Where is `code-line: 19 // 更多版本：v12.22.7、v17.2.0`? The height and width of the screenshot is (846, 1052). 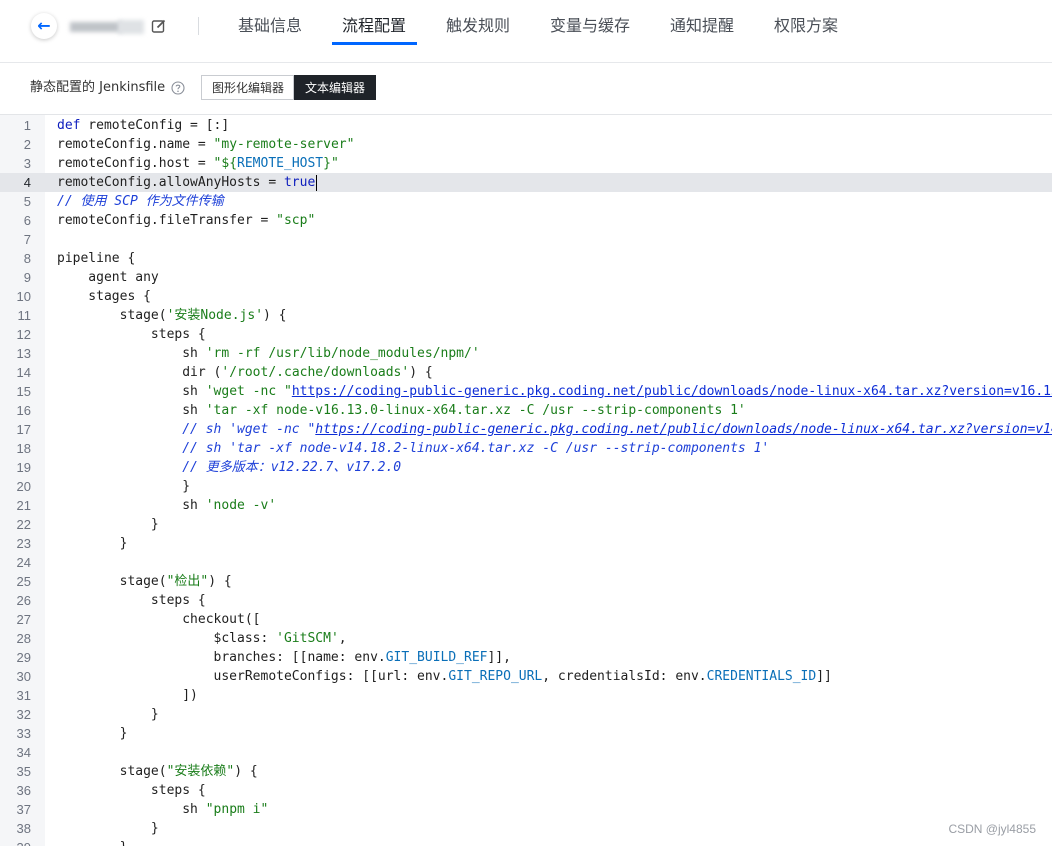 code-line: 19 // 更多版本：v12.22.7、v17.2.0 is located at coordinates (526, 467).